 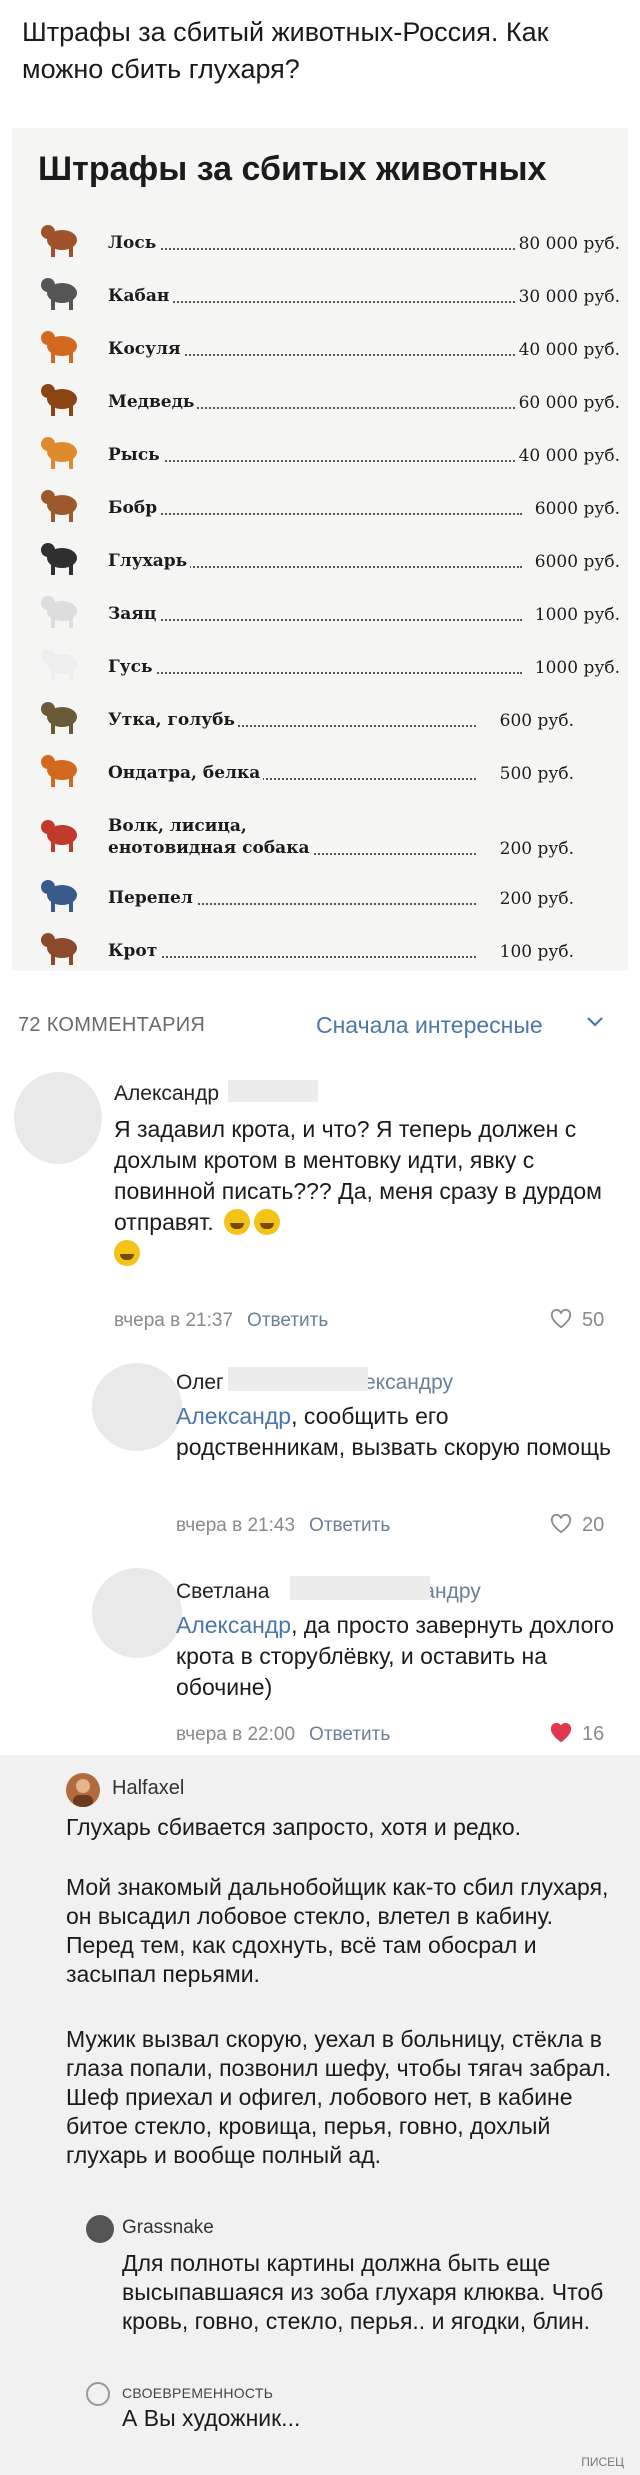 I want to click on comments-header: 72 КОММЕНТАРИЯ Сначала интересные, so click(x=320, y=1026).